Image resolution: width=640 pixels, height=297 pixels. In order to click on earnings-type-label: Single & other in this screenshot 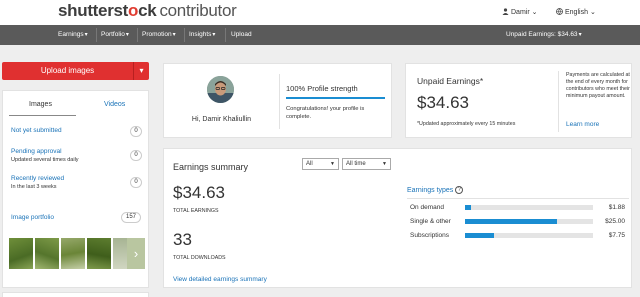, I will do `click(430, 221)`.